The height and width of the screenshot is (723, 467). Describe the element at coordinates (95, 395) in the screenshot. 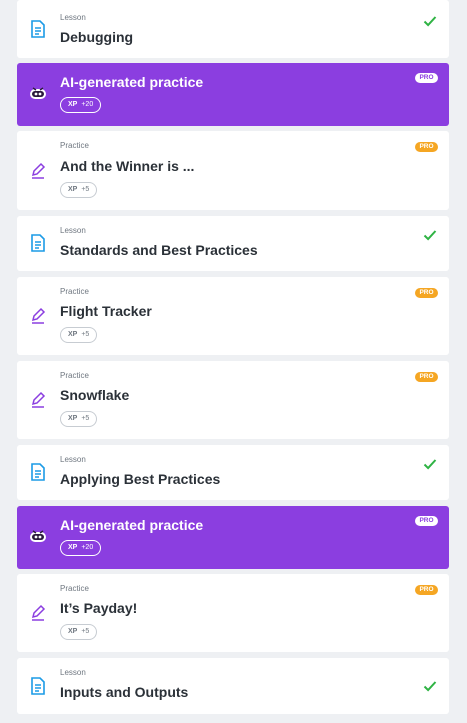

I see `item-title: Snowflake` at that location.